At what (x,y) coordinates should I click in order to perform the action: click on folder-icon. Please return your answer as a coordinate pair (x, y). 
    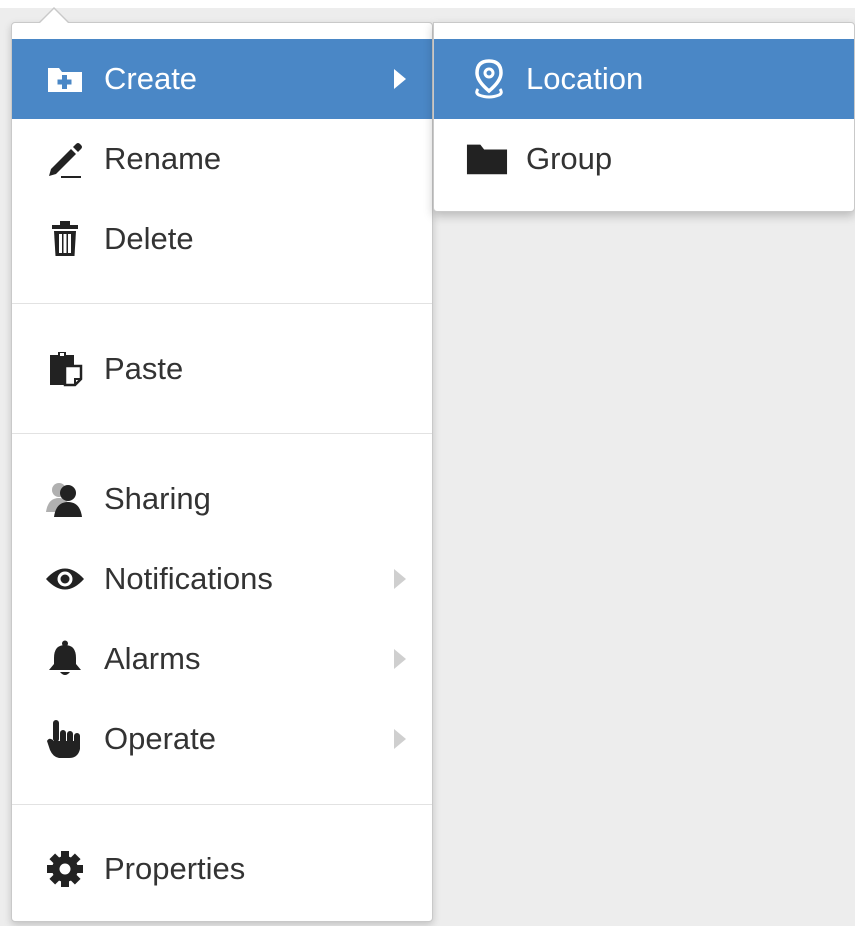
    Looking at the image, I should click on (487, 159).